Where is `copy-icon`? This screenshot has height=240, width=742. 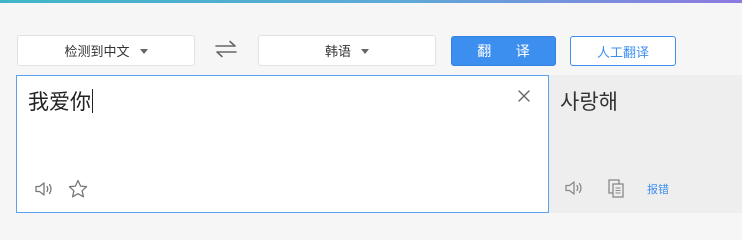 copy-icon is located at coordinates (616, 188).